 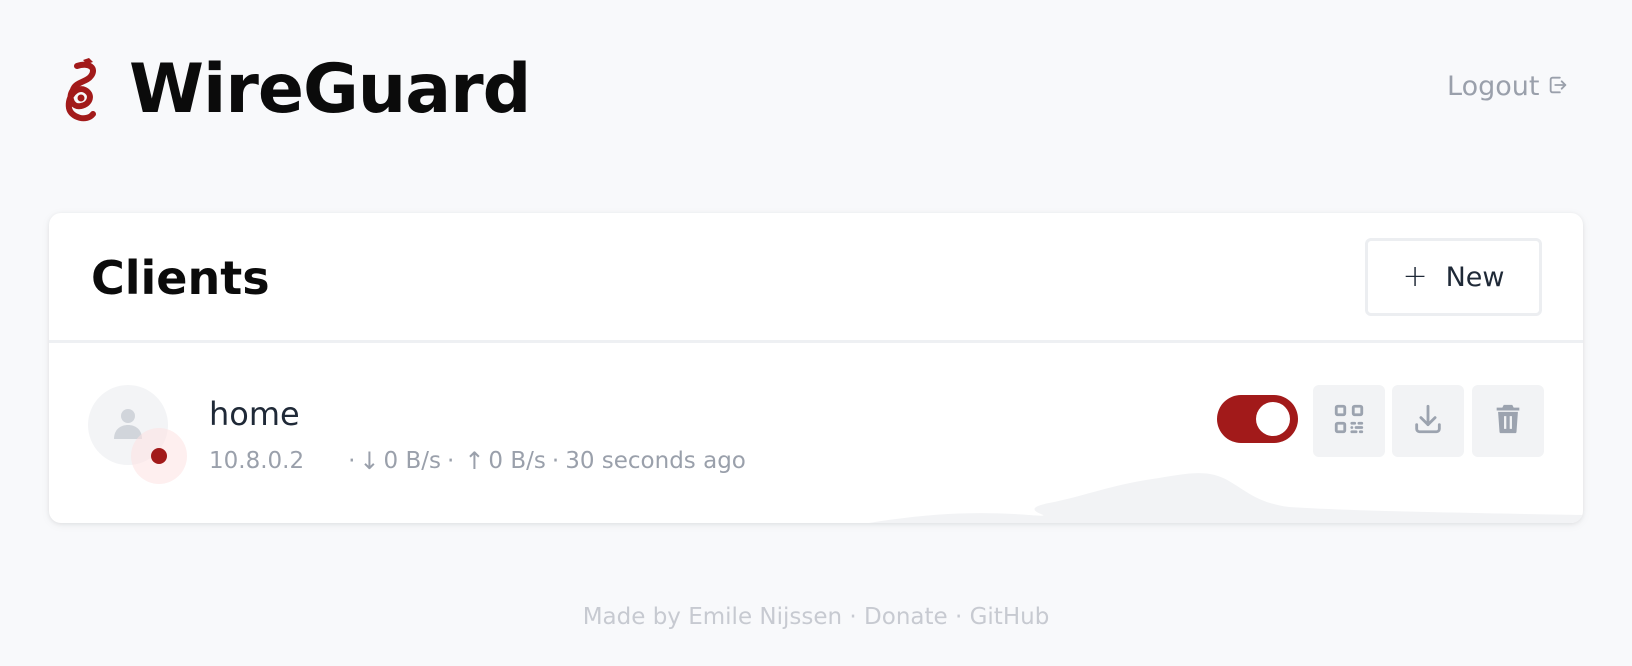 What do you see at coordinates (254, 414) in the screenshot?
I see `client-name: home` at bounding box center [254, 414].